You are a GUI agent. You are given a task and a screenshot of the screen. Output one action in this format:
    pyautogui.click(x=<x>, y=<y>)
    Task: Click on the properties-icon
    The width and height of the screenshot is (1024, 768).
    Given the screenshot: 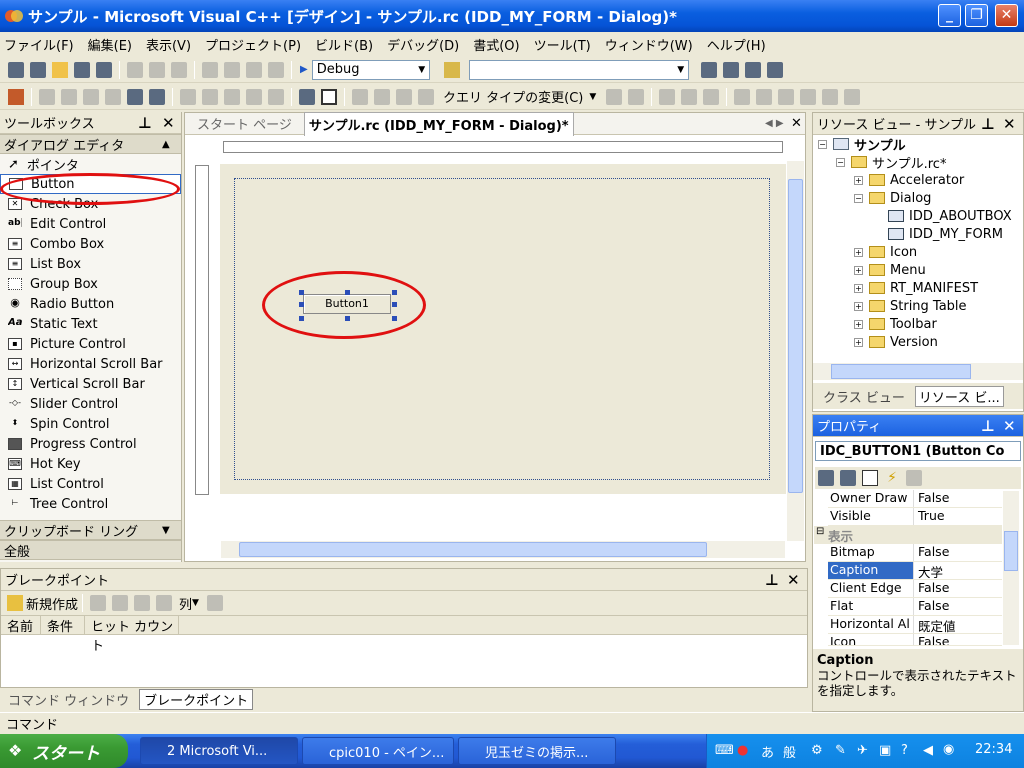 What is the action you would take?
    pyautogui.click(x=214, y=603)
    